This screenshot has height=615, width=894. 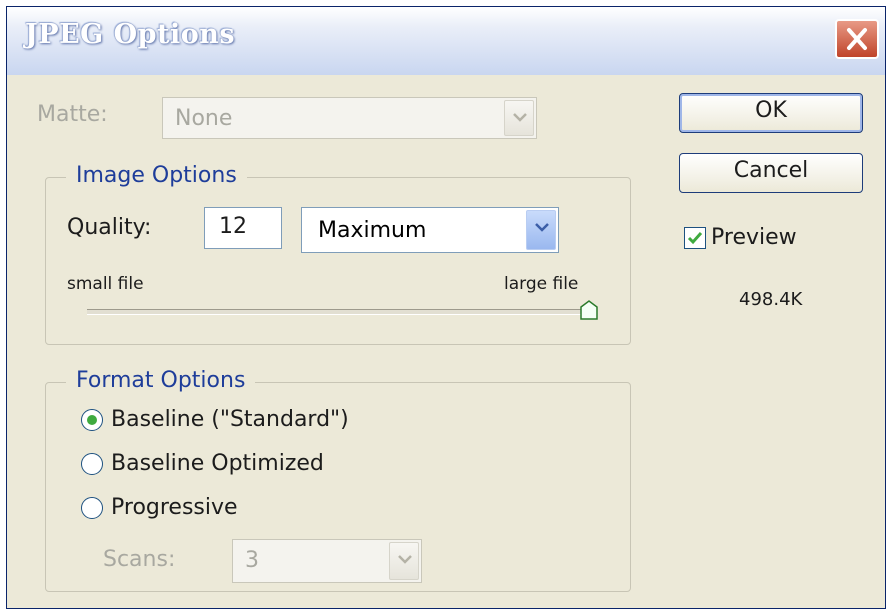 What do you see at coordinates (338, 312) in the screenshot?
I see `quality-slider-track` at bounding box center [338, 312].